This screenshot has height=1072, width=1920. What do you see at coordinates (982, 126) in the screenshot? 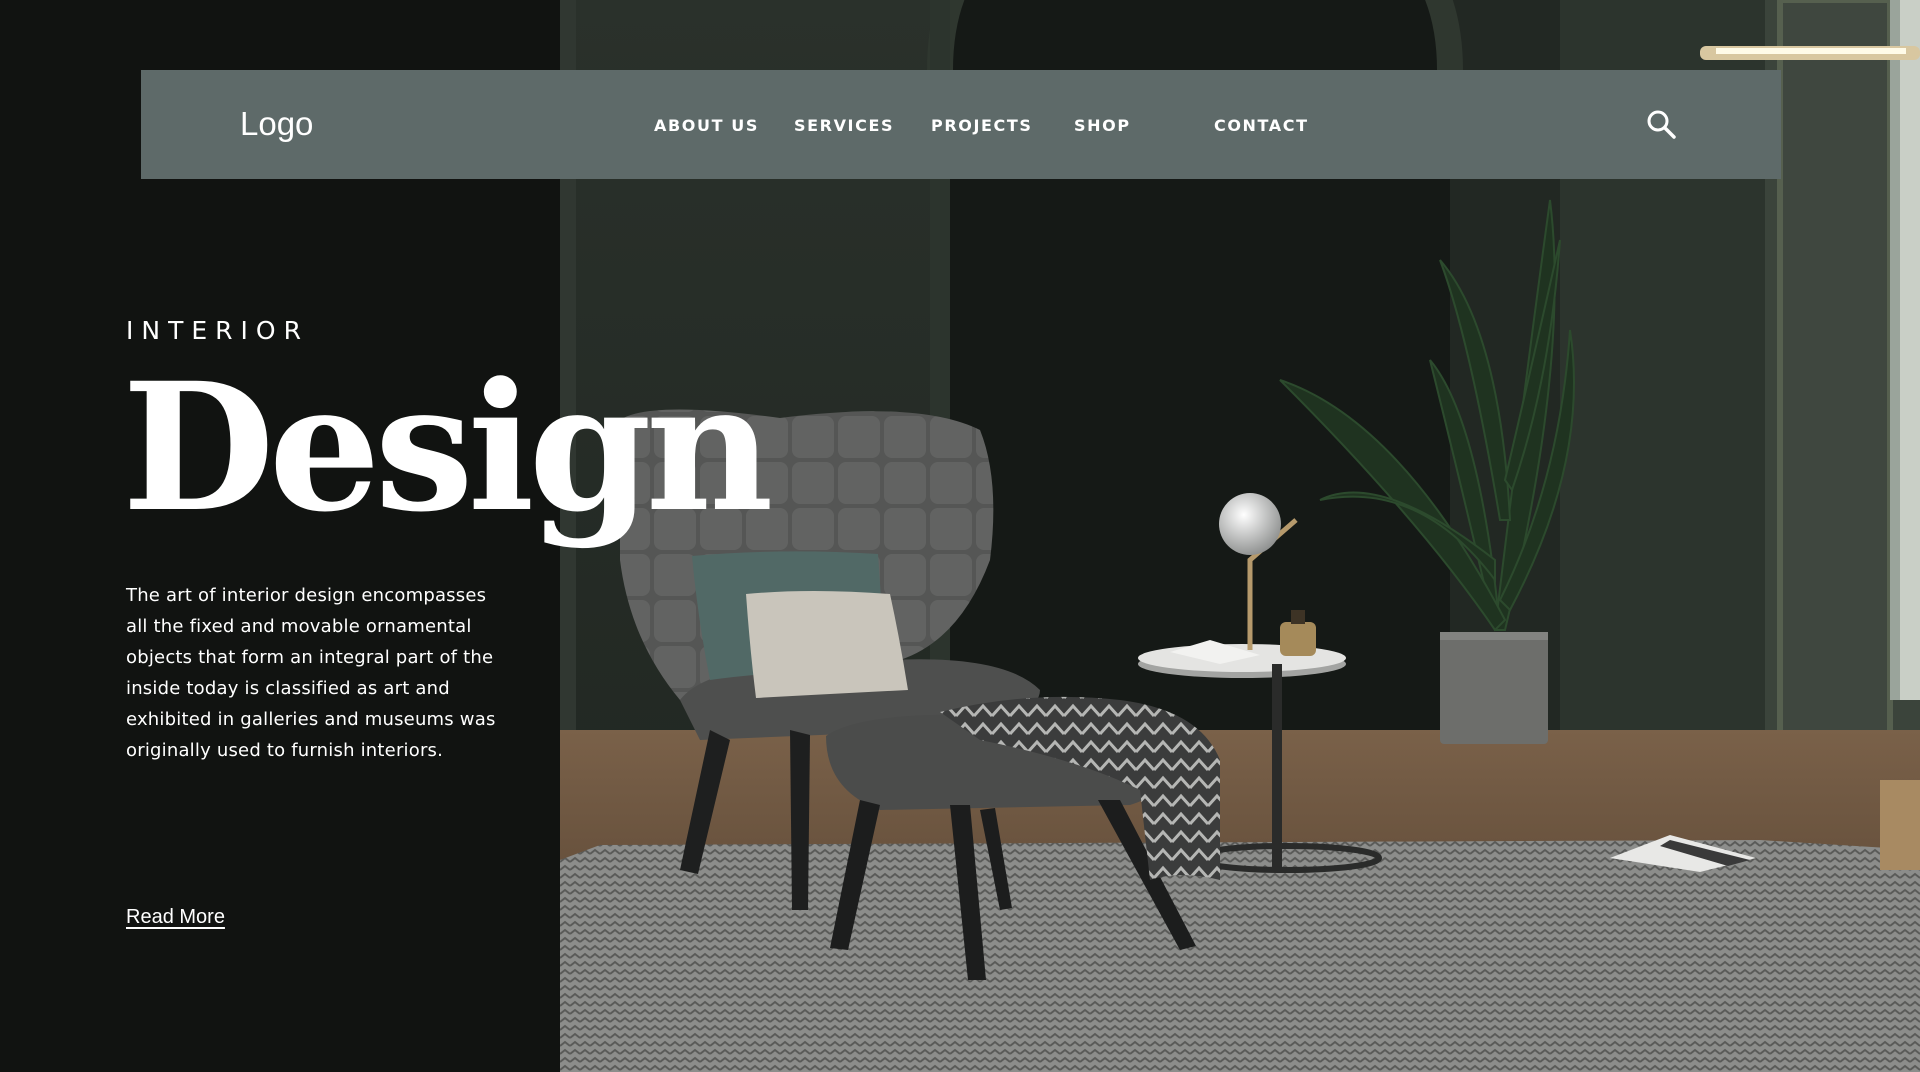
I see `nav-link-projects: PROJECTS` at bounding box center [982, 126].